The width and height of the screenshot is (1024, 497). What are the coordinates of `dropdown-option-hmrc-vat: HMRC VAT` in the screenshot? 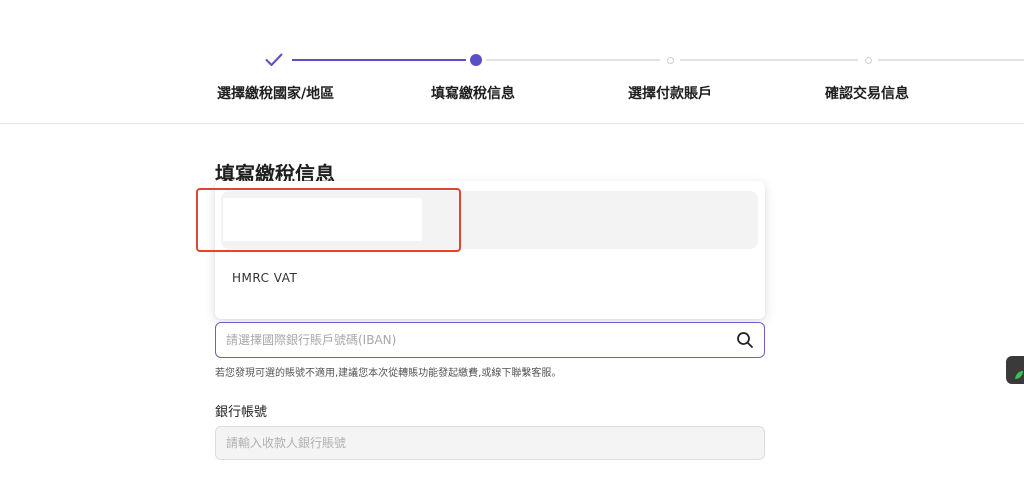 It's located at (264, 278).